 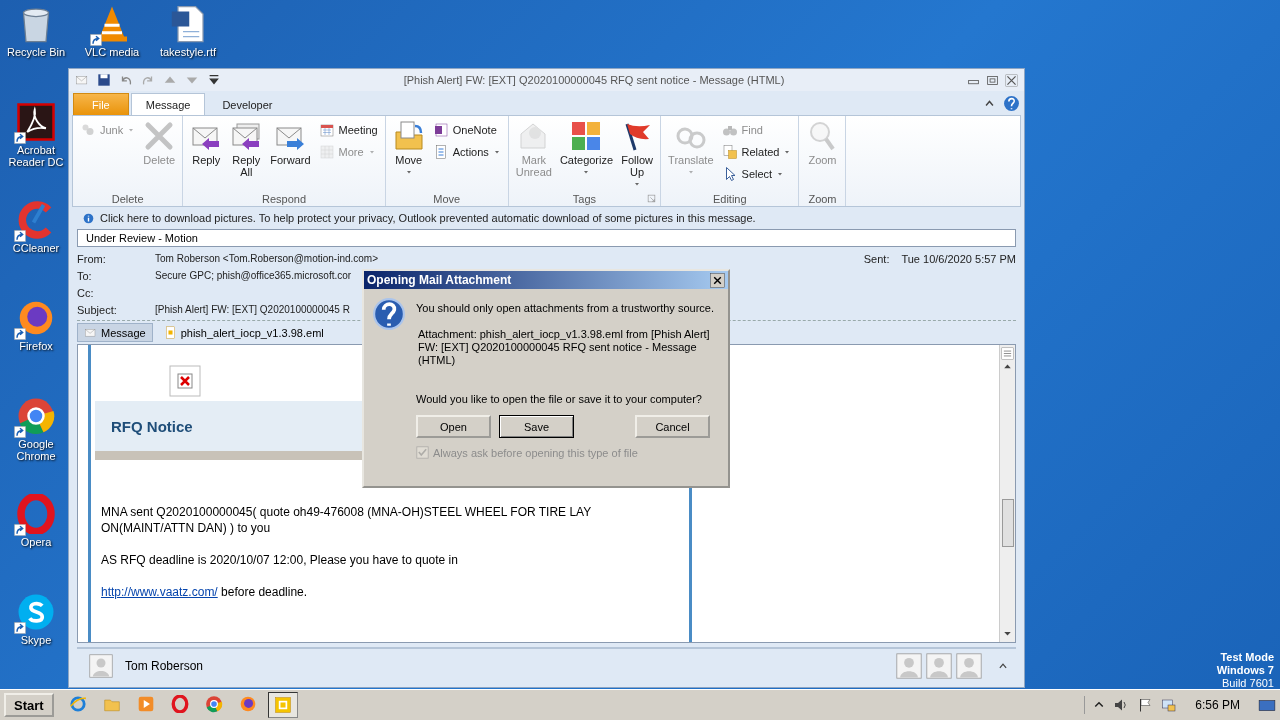 What do you see at coordinates (247, 704) in the screenshot?
I see `firefox-icon` at bounding box center [247, 704].